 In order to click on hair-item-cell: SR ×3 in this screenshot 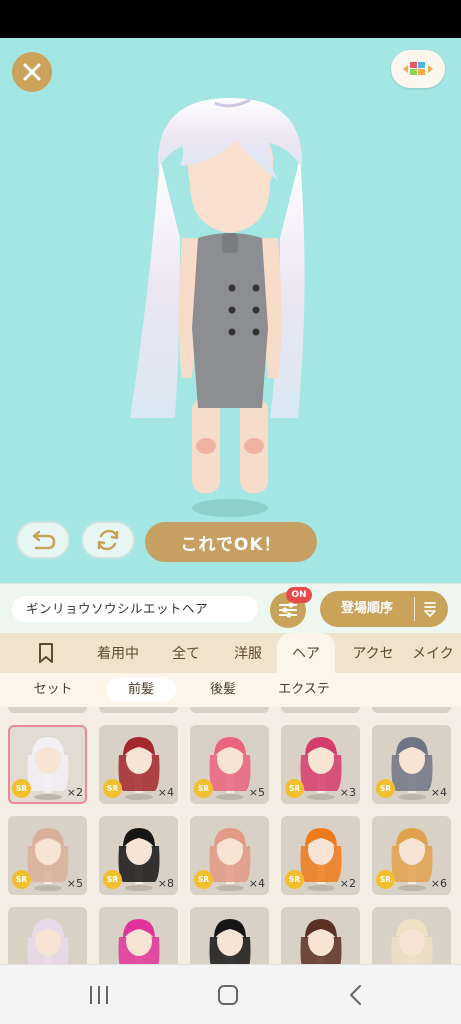, I will do `click(320, 764)`.